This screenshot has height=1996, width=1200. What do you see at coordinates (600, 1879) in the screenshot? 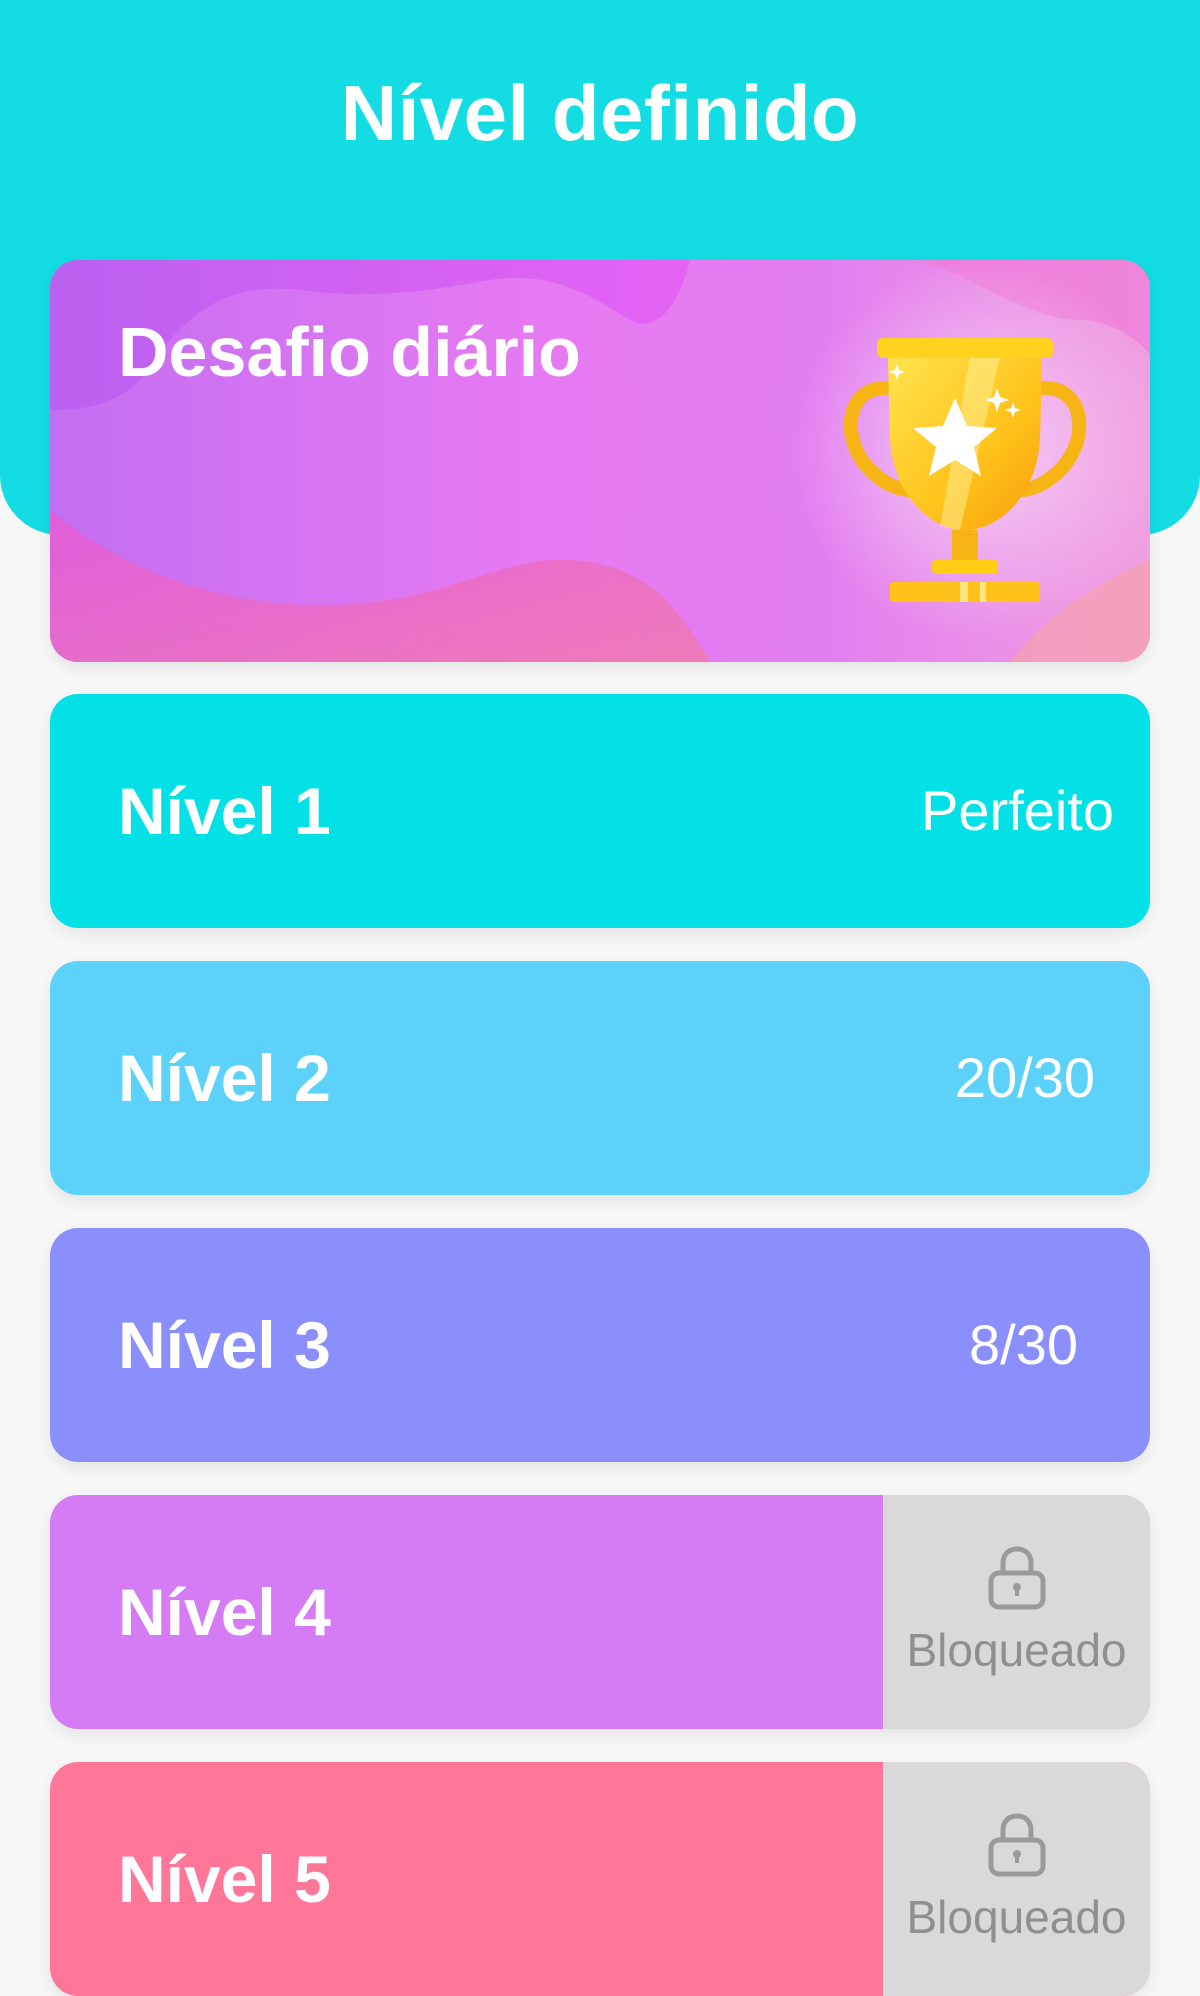
I see `level-5-card: Nível 5 Bloqueado` at bounding box center [600, 1879].